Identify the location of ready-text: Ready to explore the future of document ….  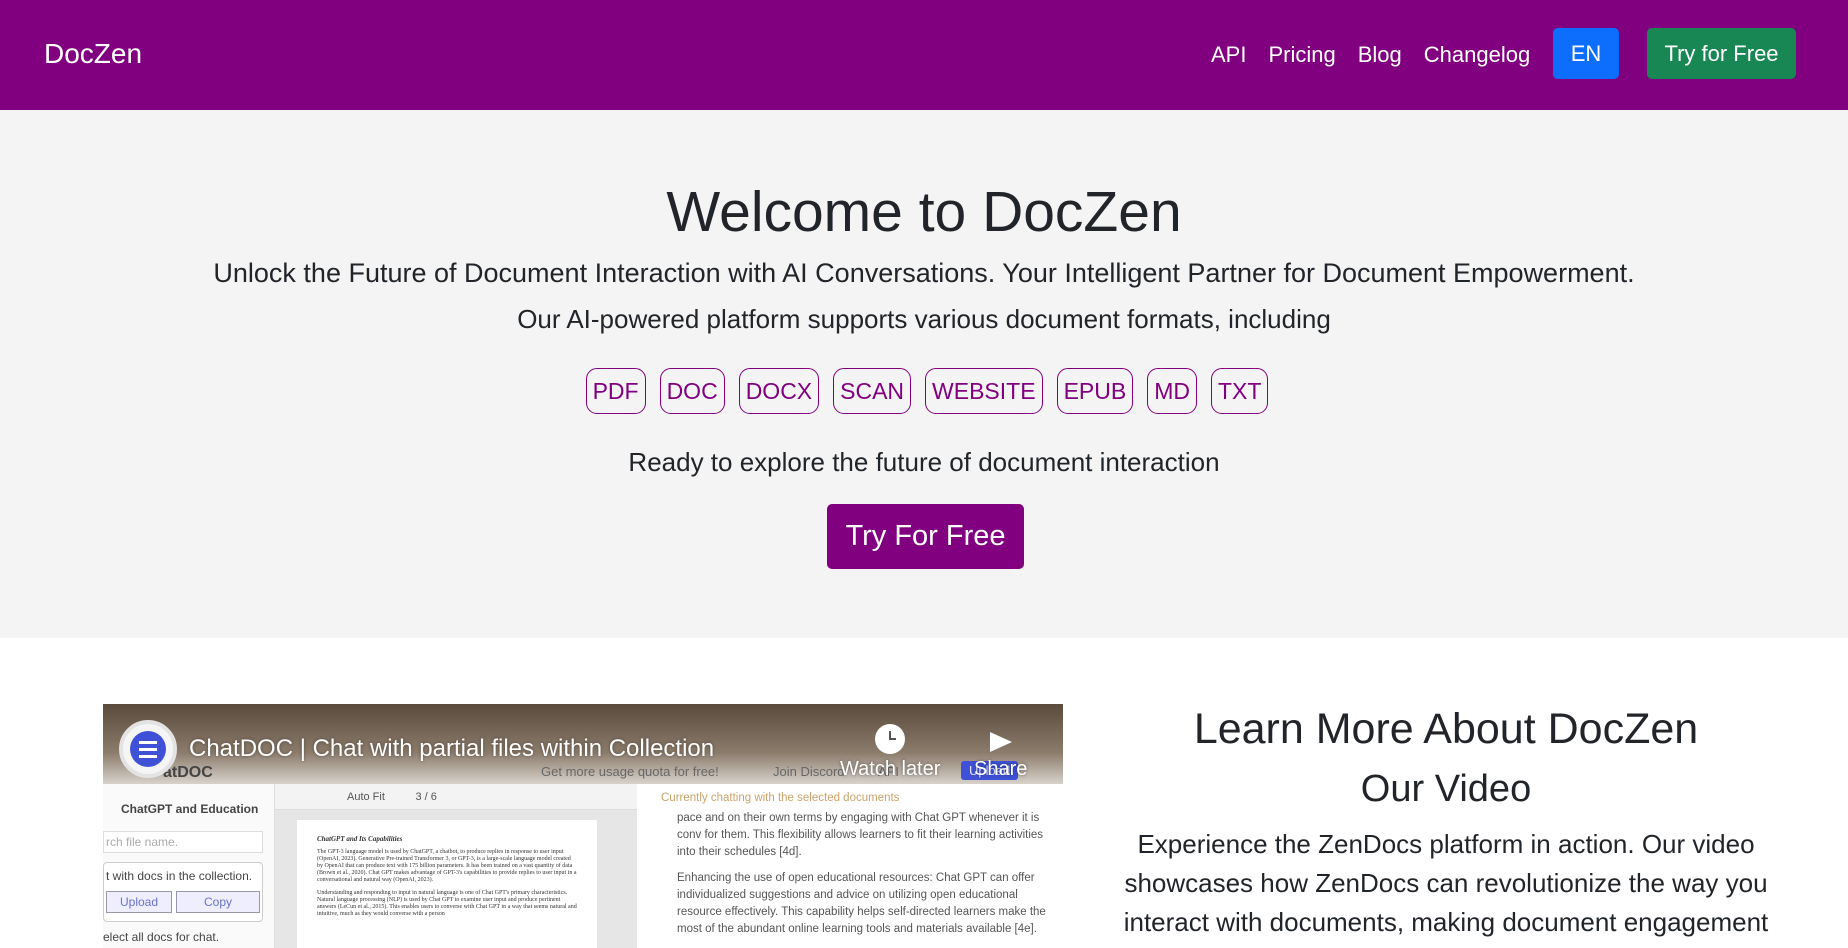
(924, 462).